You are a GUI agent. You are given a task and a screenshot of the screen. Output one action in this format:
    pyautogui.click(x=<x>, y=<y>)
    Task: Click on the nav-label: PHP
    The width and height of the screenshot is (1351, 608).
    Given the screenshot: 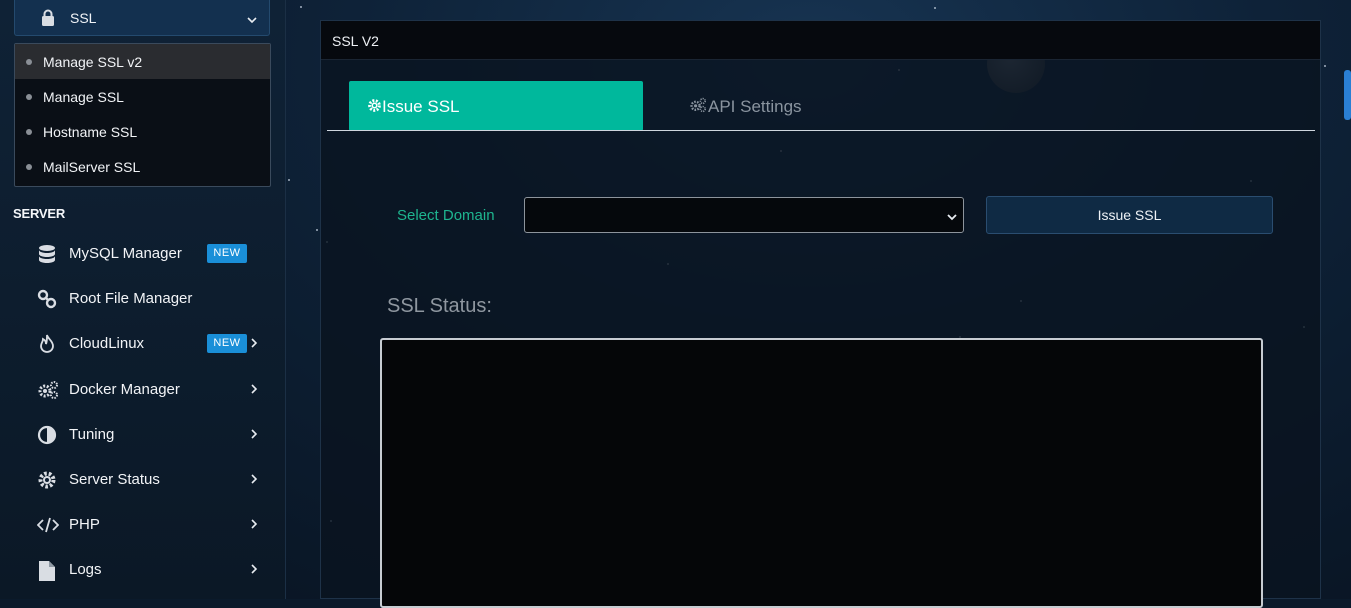 What is the action you would take?
    pyautogui.click(x=84, y=524)
    